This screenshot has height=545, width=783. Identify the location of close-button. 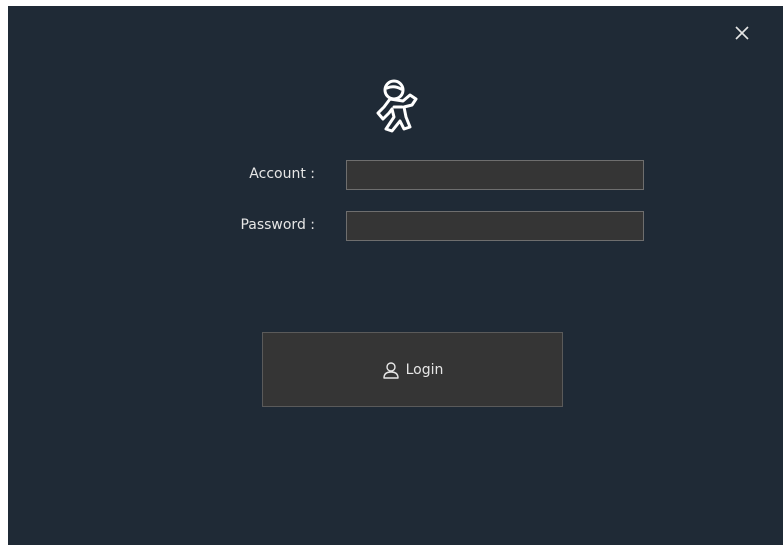
(742, 33).